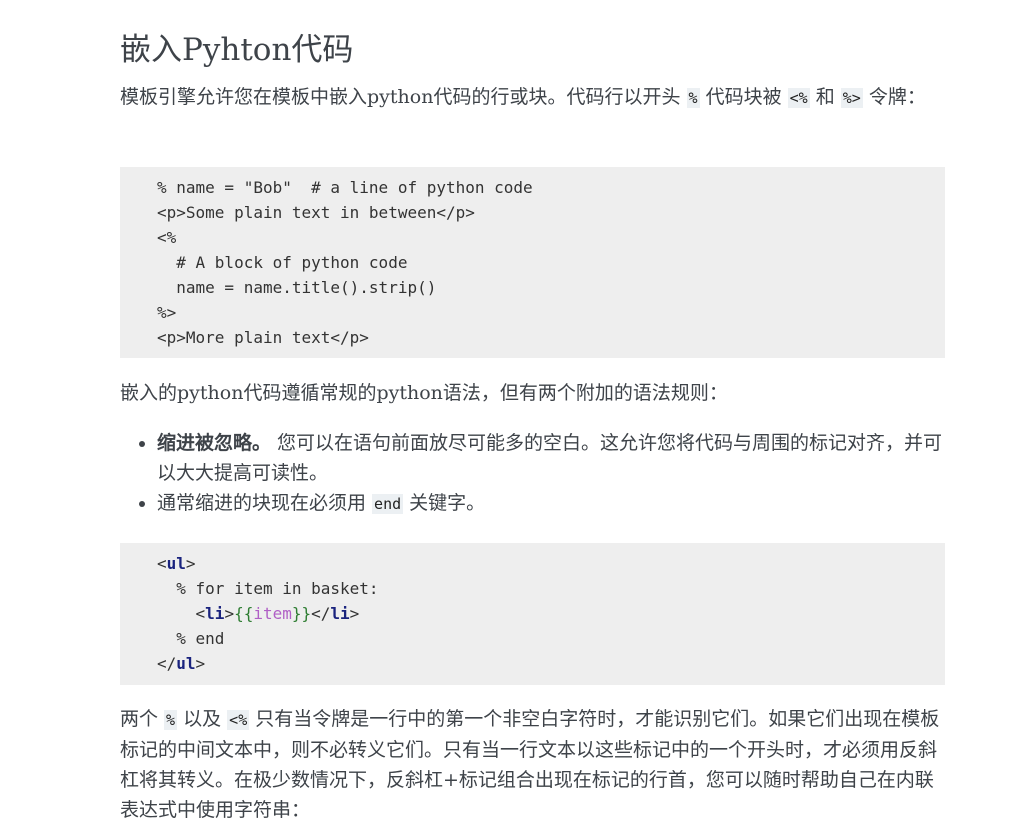  Describe the element at coordinates (403, 97) in the screenshot. I see `intro-text: 模板引擎允许您在模板中嵌入python代码的行或块。代码行以开头` at that location.